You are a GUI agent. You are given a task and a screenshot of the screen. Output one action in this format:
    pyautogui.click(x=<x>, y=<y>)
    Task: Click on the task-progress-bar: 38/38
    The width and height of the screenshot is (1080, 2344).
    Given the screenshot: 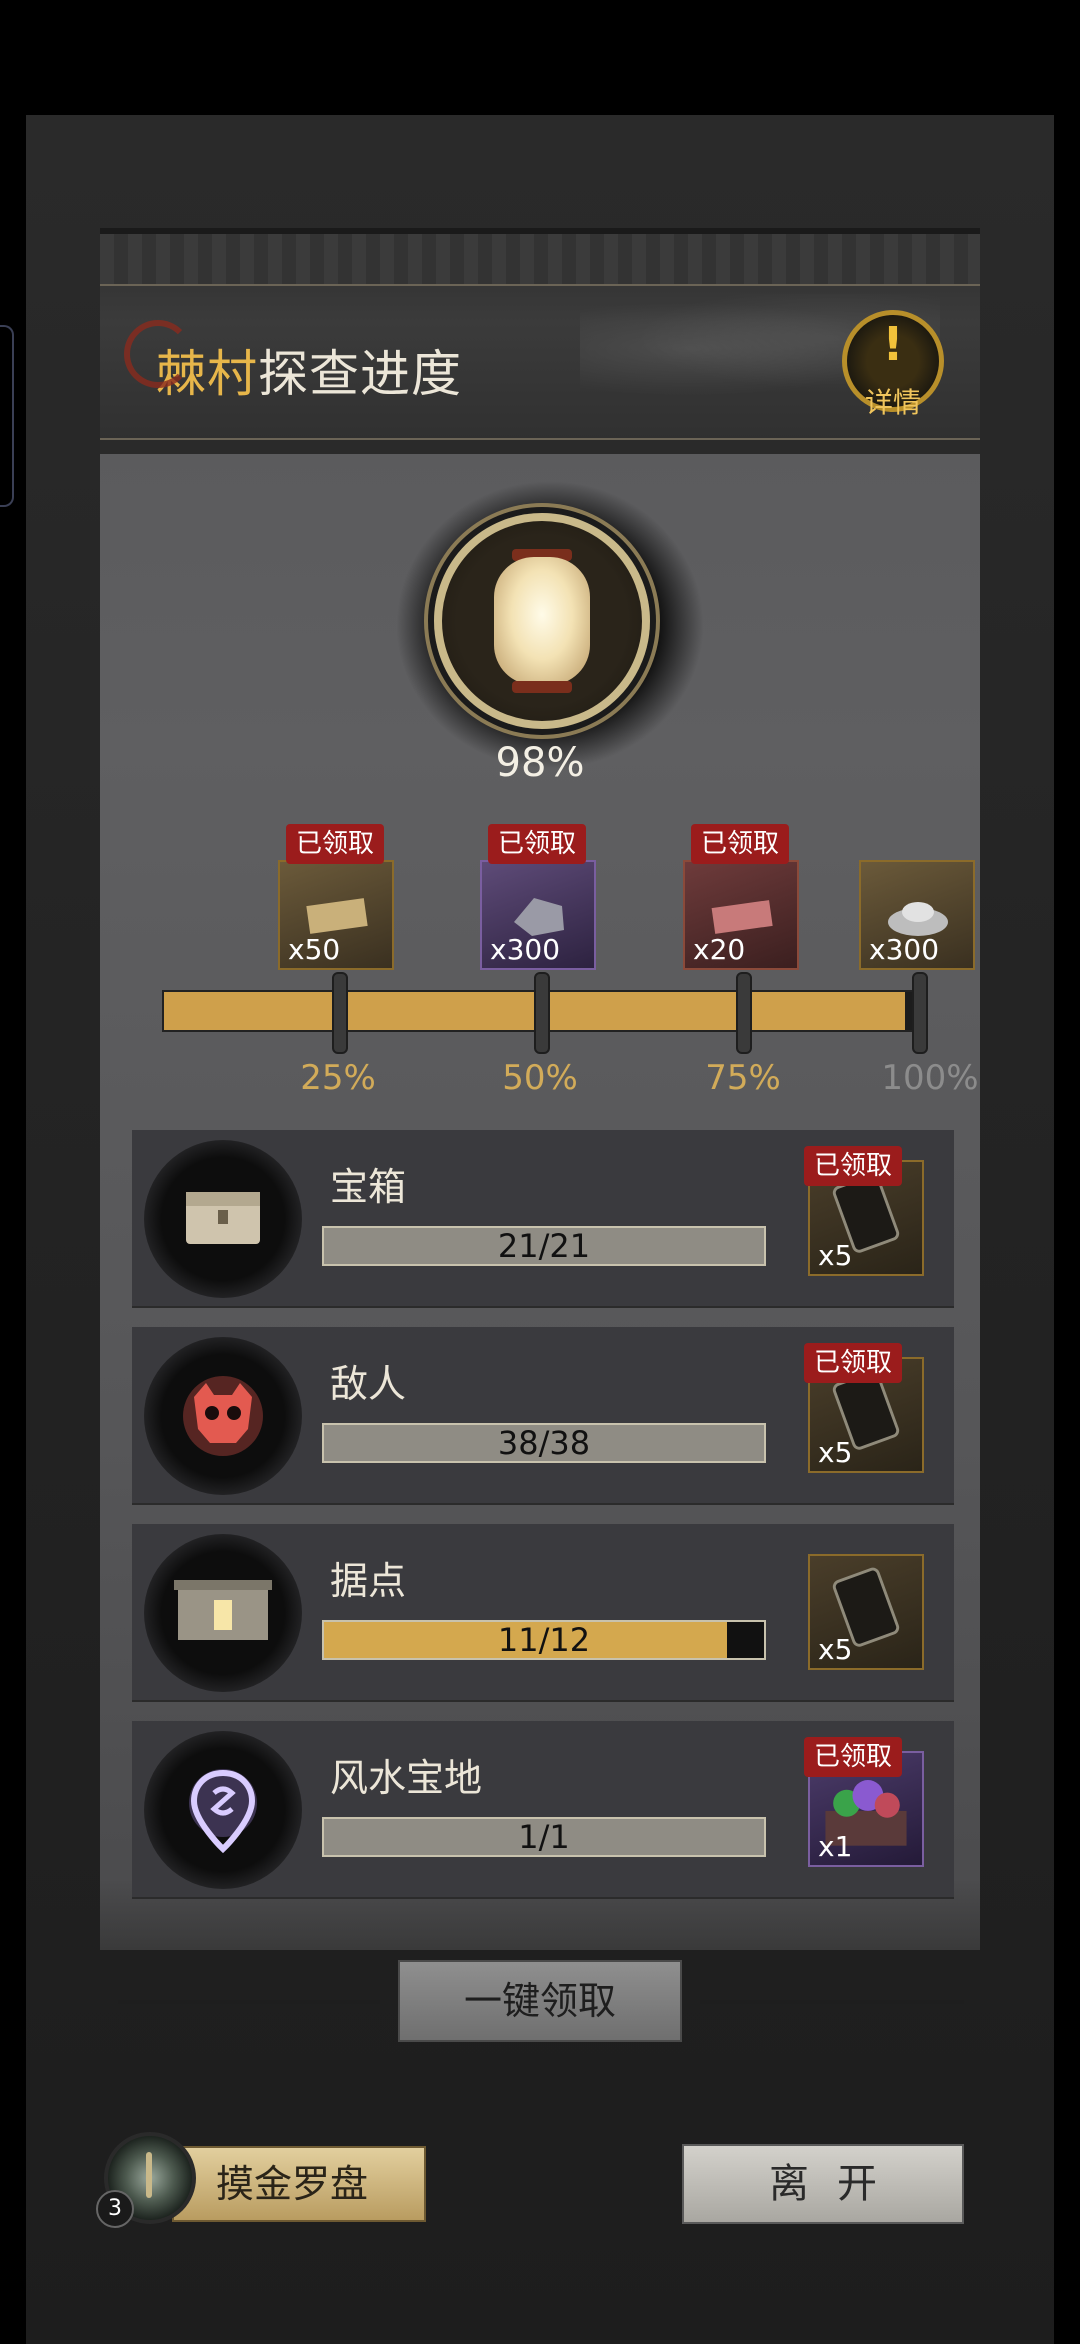 What is the action you would take?
    pyautogui.click(x=544, y=1443)
    